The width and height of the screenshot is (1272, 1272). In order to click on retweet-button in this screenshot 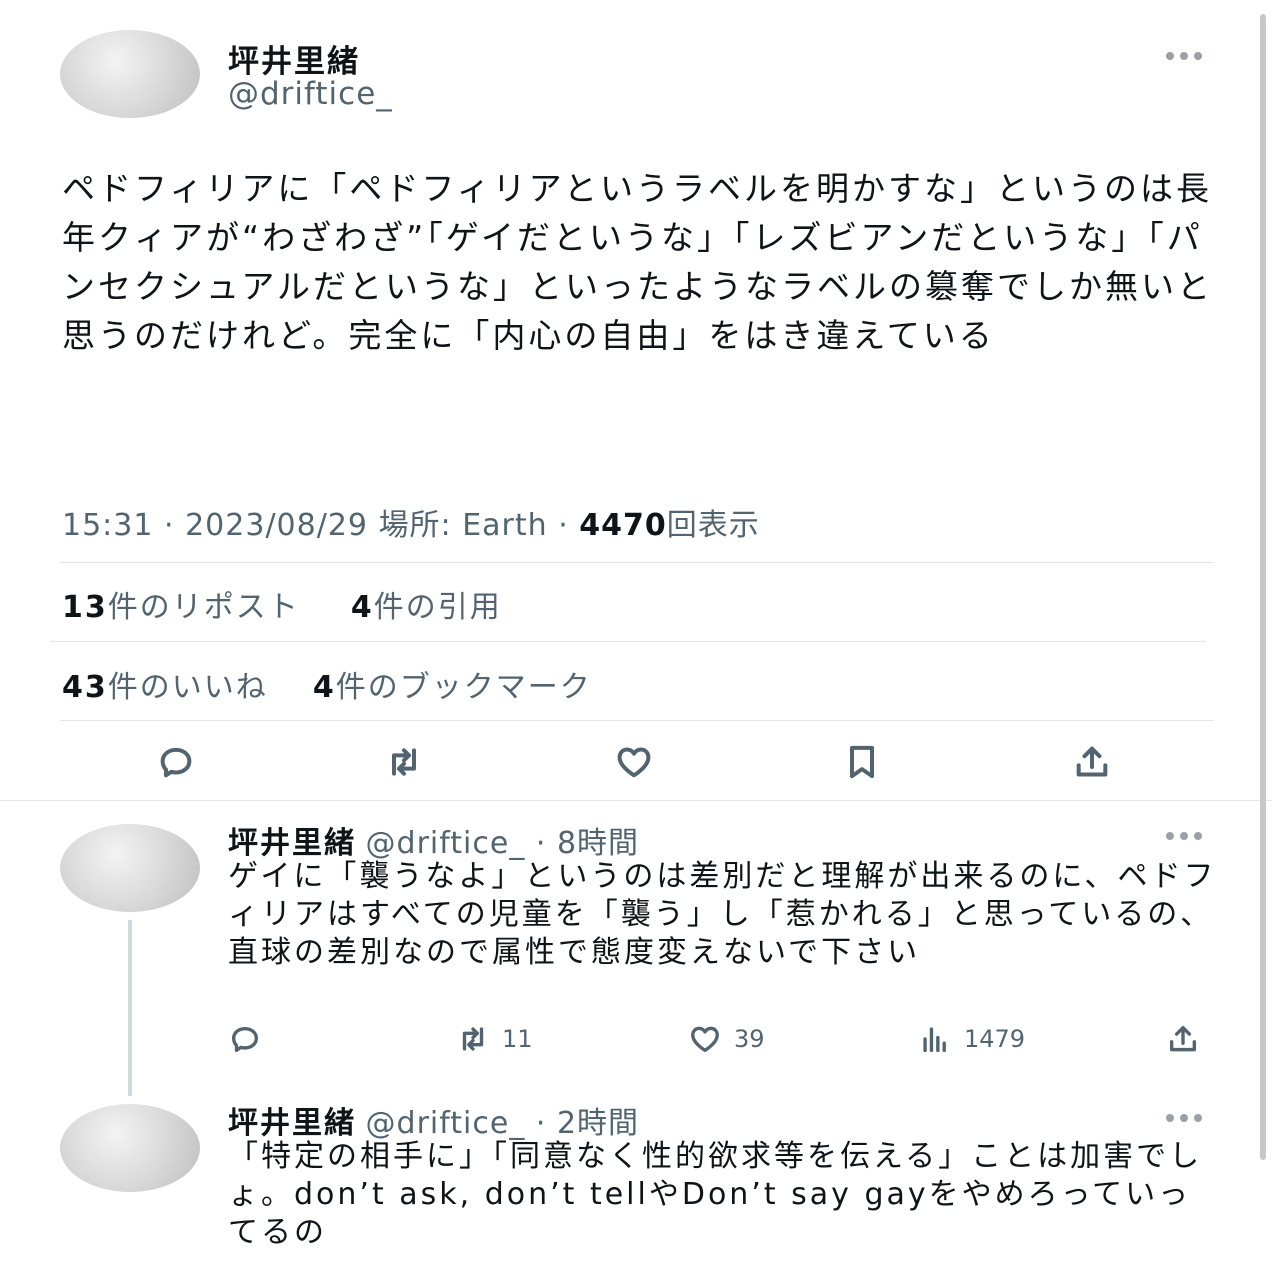, I will do `click(404, 762)`.